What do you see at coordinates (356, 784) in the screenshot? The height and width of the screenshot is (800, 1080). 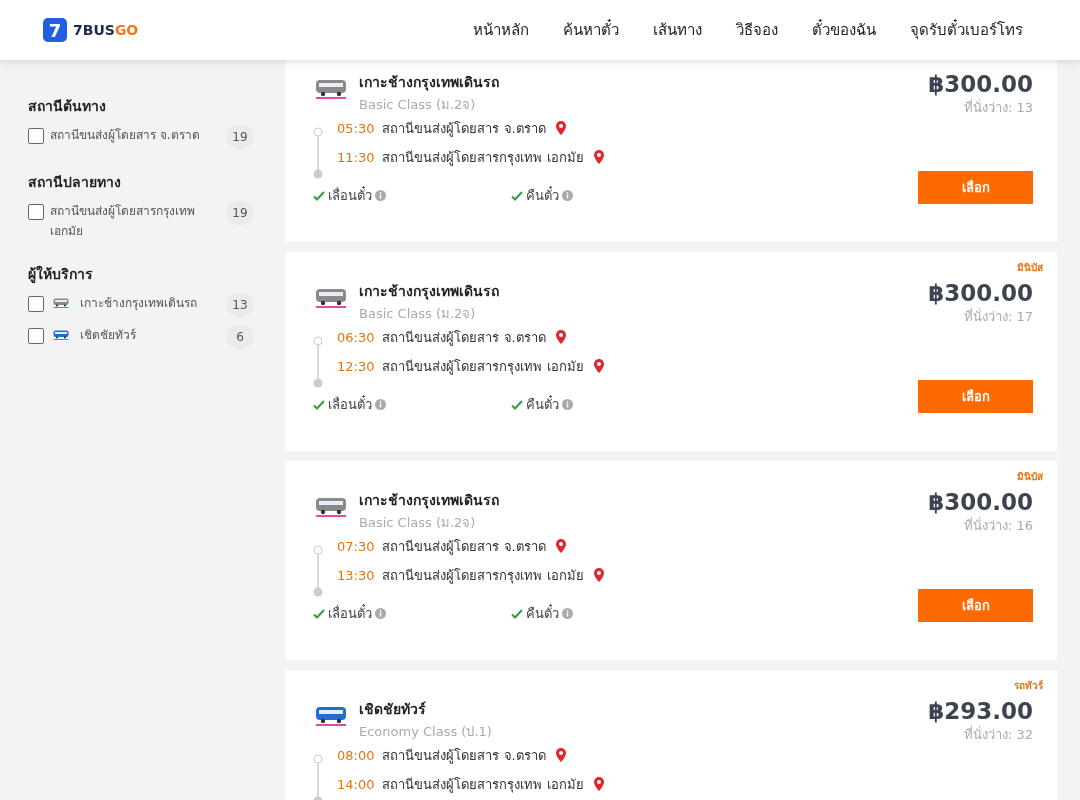 I see `time: 14:00` at bounding box center [356, 784].